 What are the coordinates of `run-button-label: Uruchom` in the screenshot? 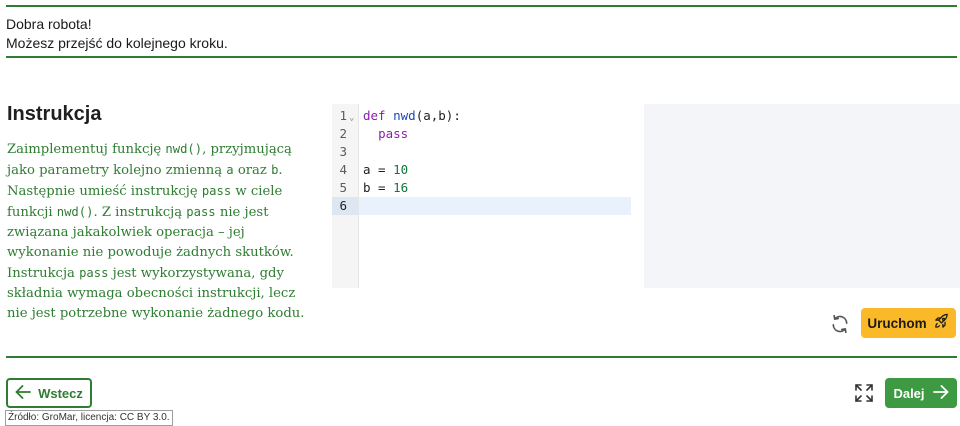 It's located at (897, 323).